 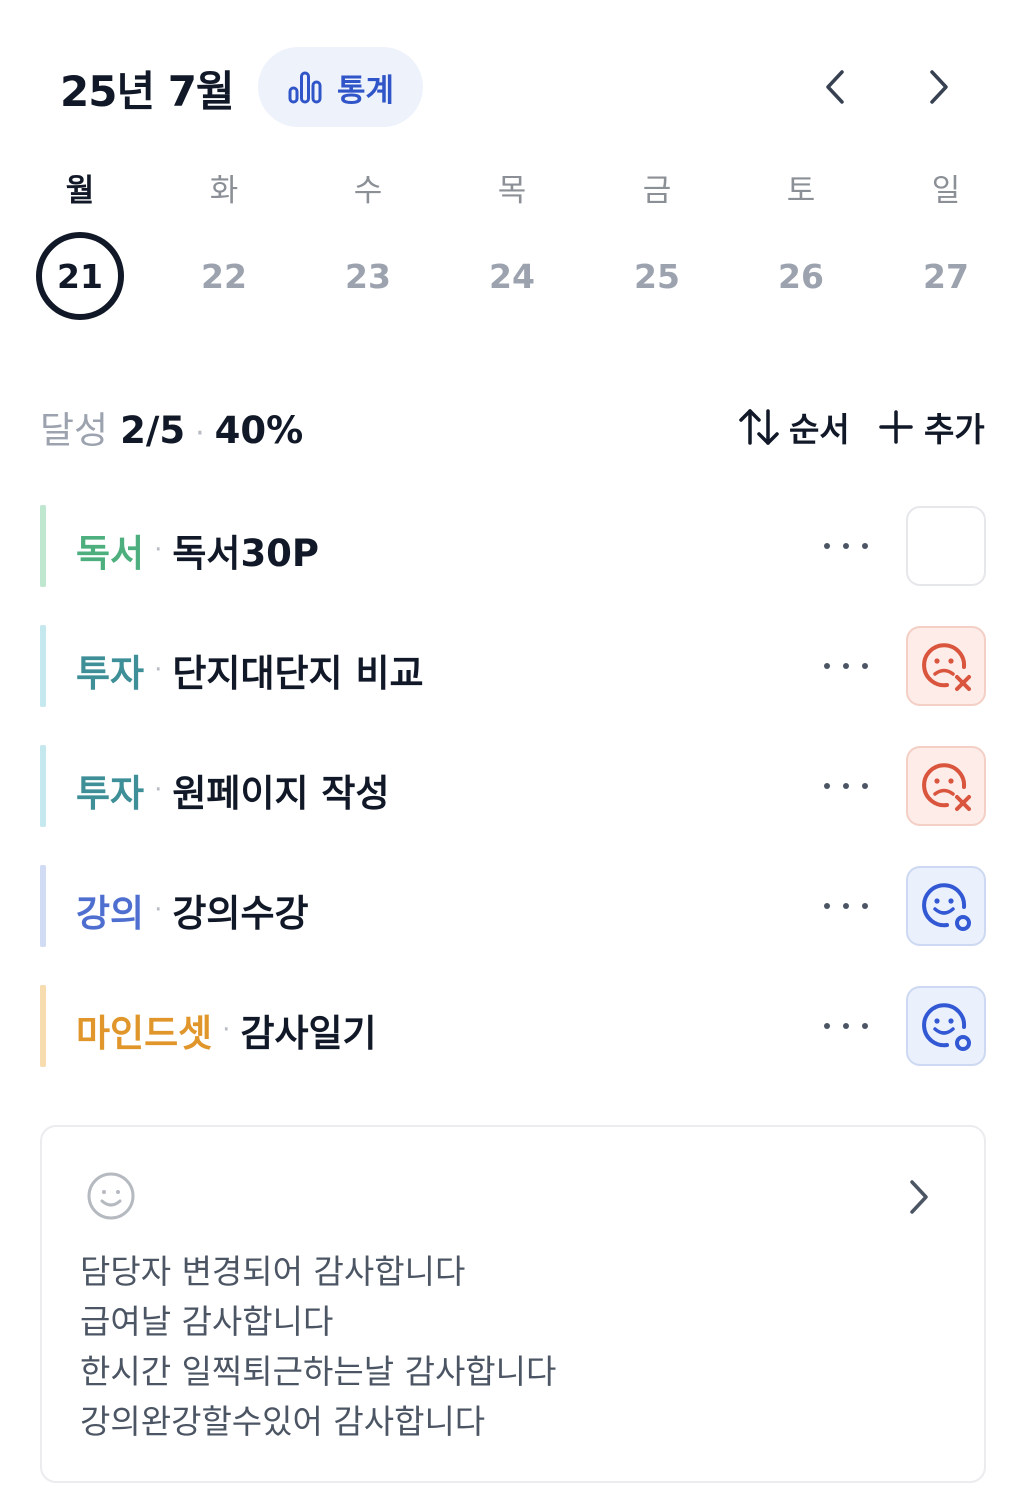 I want to click on weekday-label: 일, so click(x=946, y=191).